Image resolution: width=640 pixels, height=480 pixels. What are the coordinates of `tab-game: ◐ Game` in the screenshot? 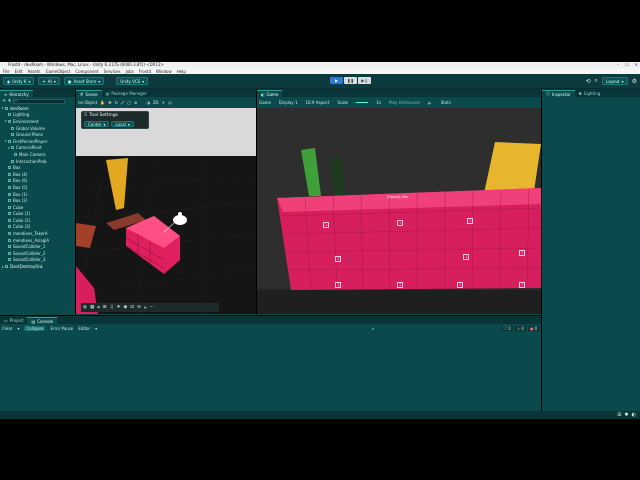 It's located at (270, 93).